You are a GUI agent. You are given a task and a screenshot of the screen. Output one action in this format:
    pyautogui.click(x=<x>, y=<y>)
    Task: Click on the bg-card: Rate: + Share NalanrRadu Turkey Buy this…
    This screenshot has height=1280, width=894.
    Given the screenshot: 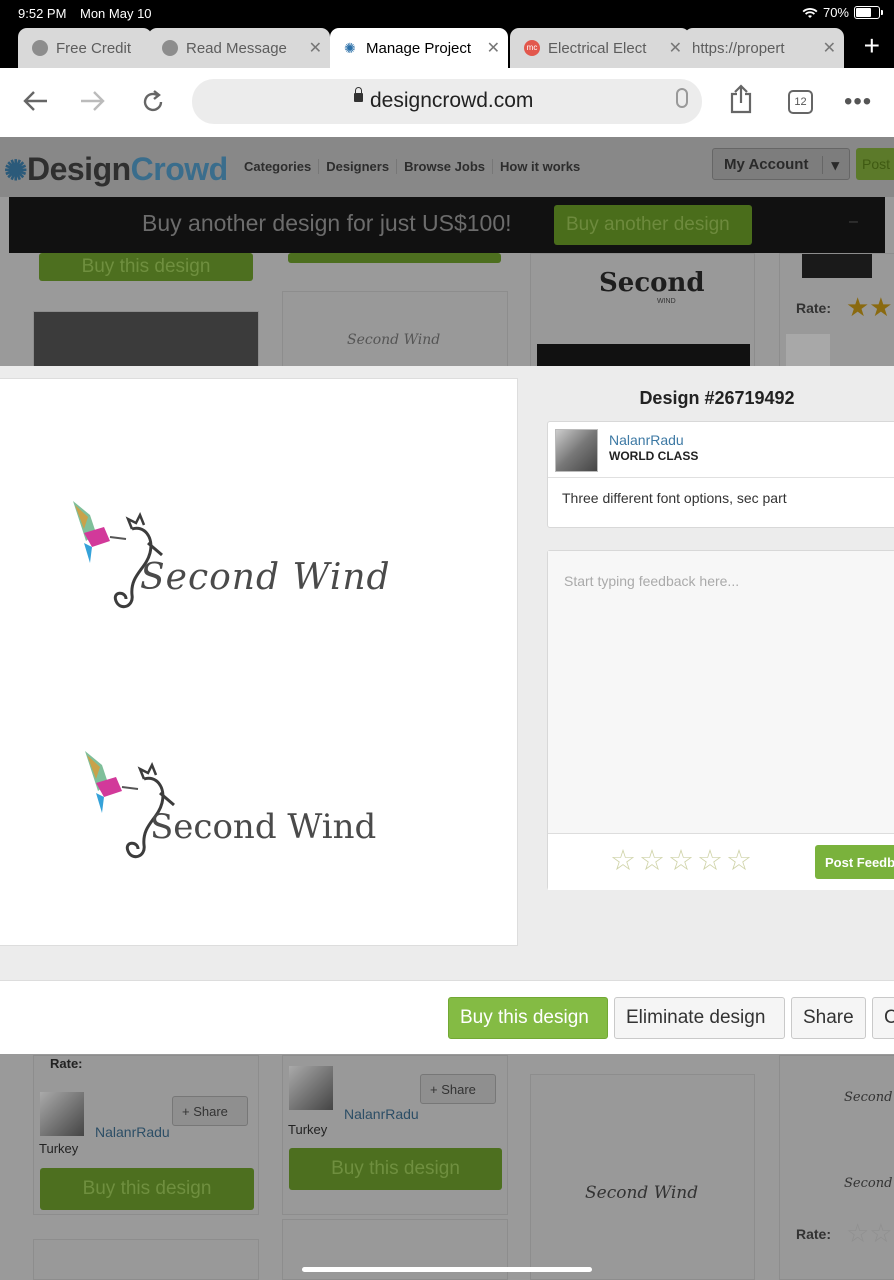 What is the action you would take?
    pyautogui.click(x=146, y=1135)
    